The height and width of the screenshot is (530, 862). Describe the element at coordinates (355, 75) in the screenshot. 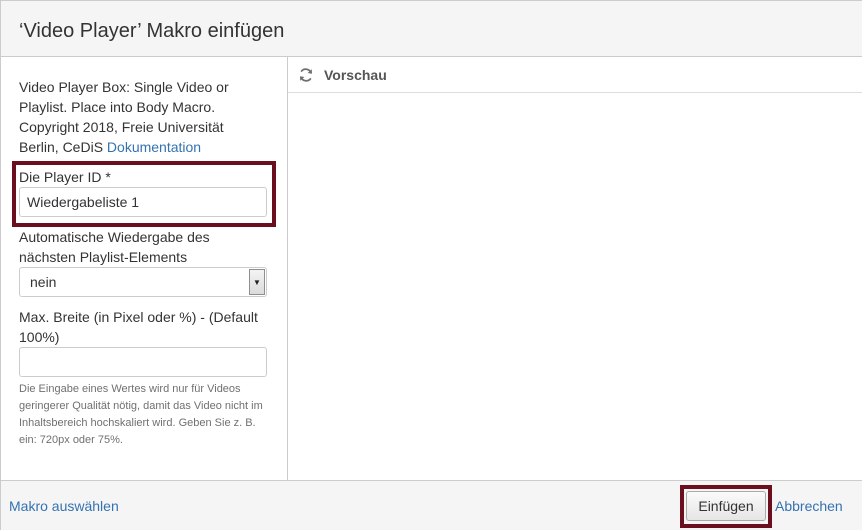

I see `preview-title: Vorschau` at that location.